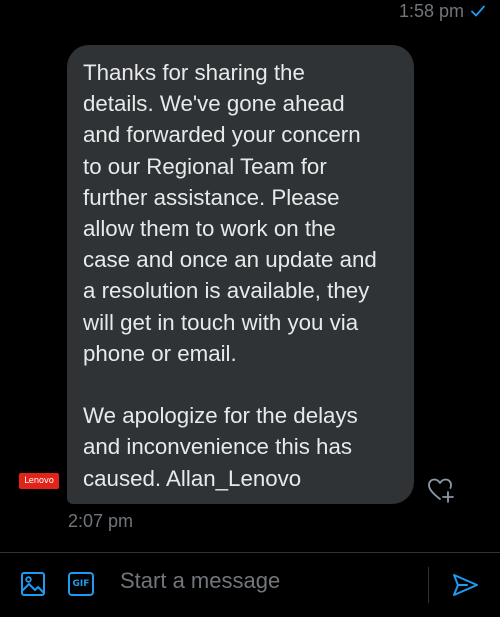 The height and width of the screenshot is (617, 500). What do you see at coordinates (33, 584) in the screenshot?
I see `image-icon` at bounding box center [33, 584].